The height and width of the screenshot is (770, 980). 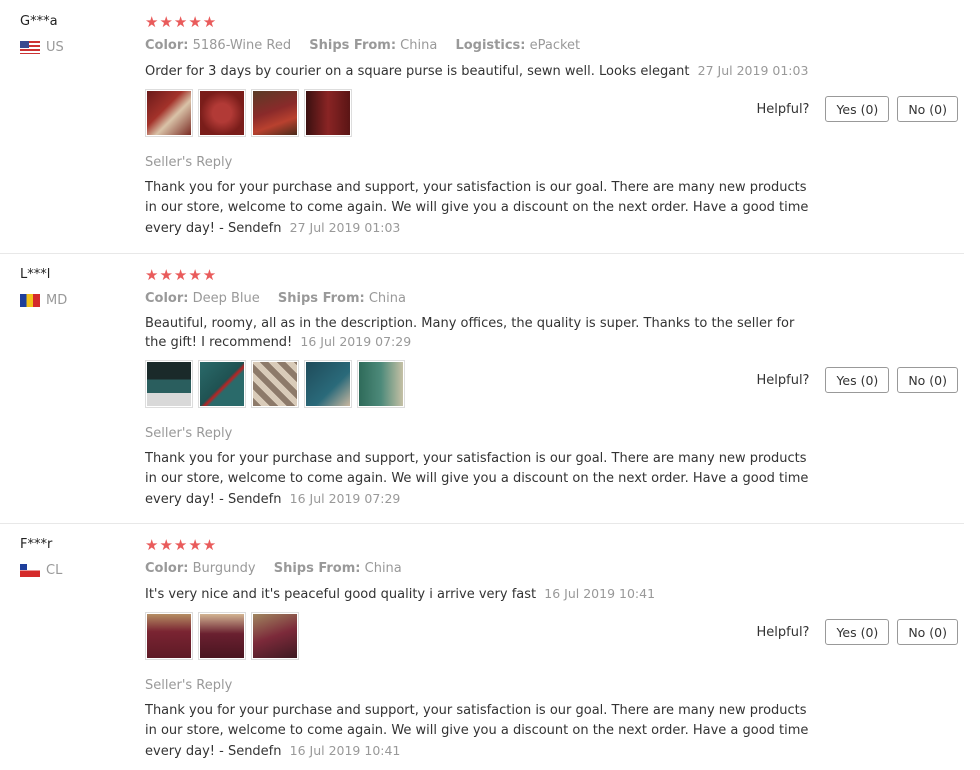 What do you see at coordinates (555, 45) in the screenshot?
I see `attr-value: ePacket` at bounding box center [555, 45].